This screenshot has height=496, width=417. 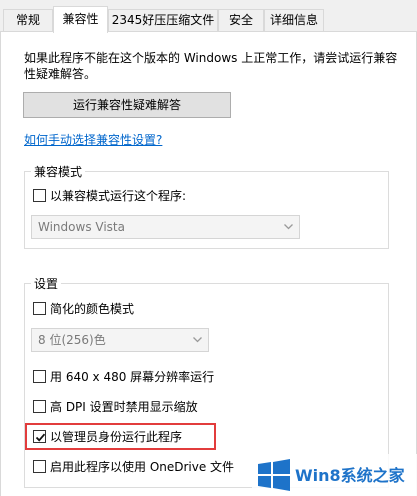 What do you see at coordinates (80, 19) in the screenshot?
I see `tab-compatibility: 兼容性` at bounding box center [80, 19].